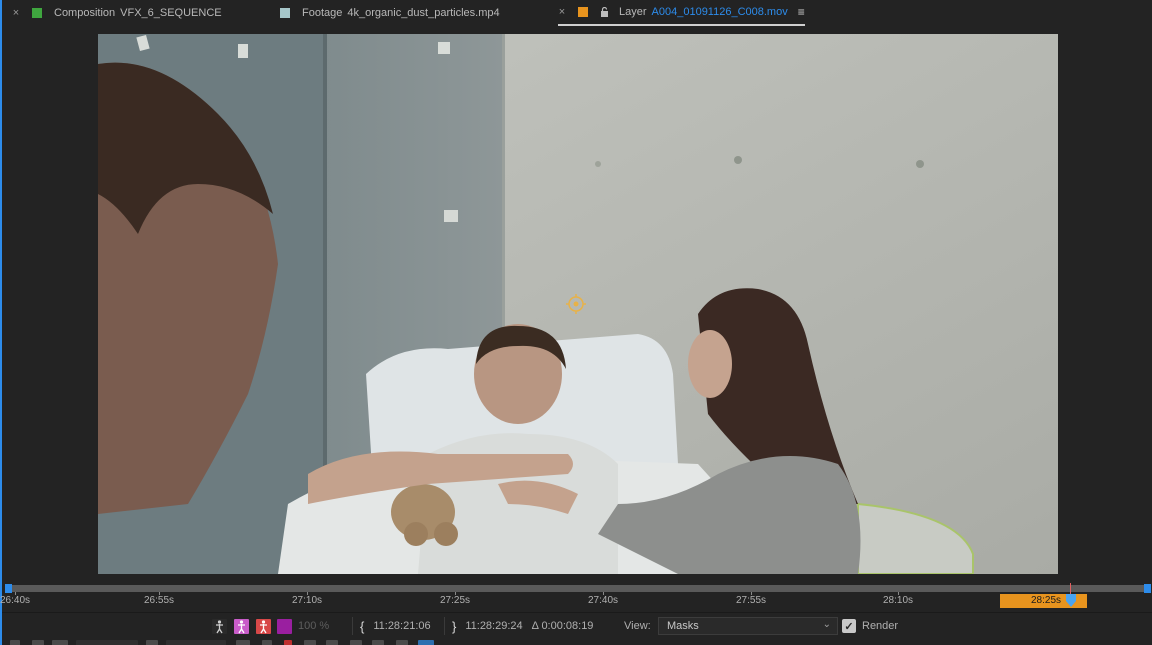 The width and height of the screenshot is (1152, 645). I want to click on tab-layer: × Layer A004_01091126_C008.mov ≡, so click(681, 13).